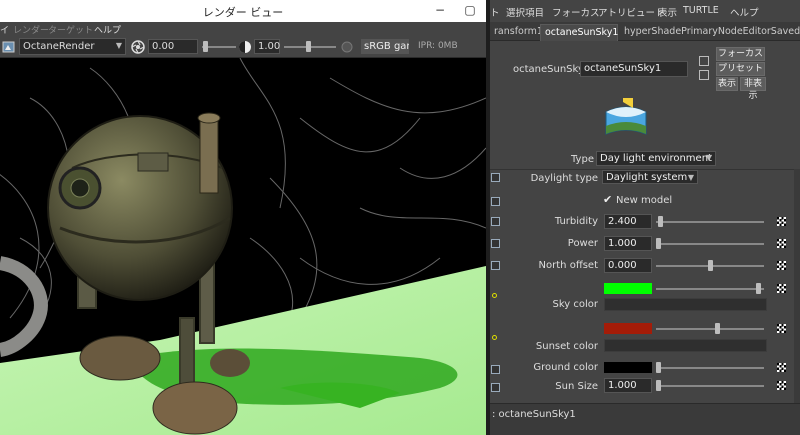 Image resolution: width=800 pixels, height=435 pixels. Describe the element at coordinates (631, 12) in the screenshot. I see `menu-item-attributes: アトリビュート` at that location.